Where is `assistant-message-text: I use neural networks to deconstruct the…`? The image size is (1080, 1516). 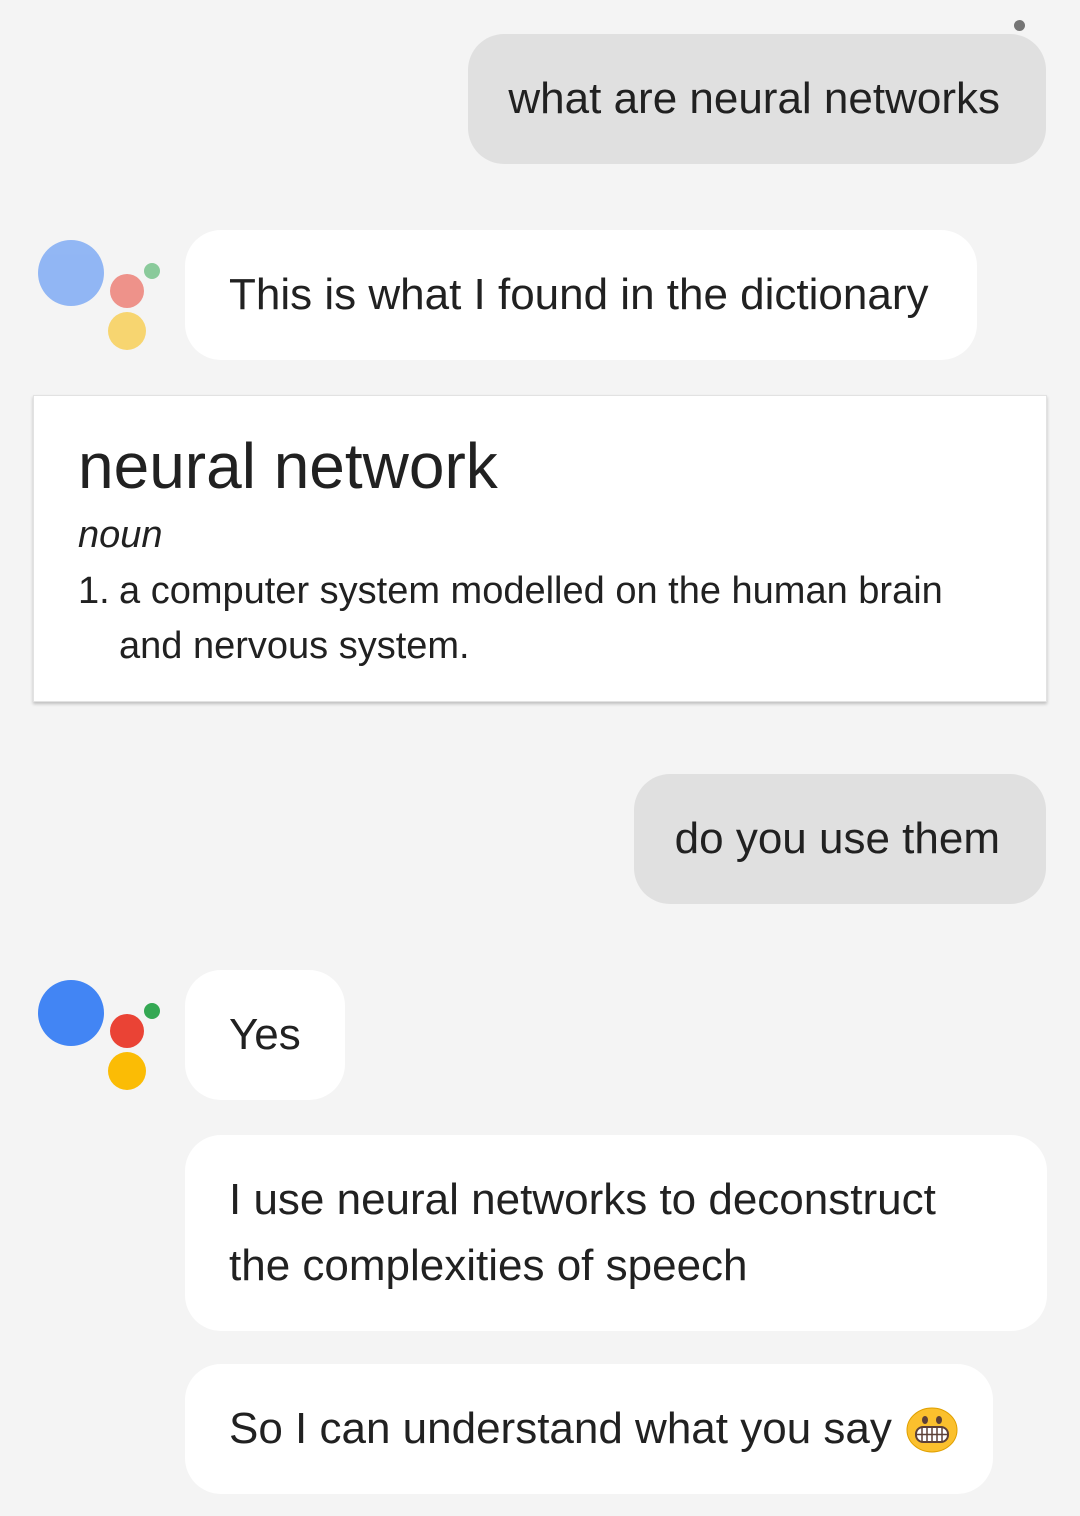
assistant-message-text: I use neural networks to deconstruct the… is located at coordinates (582, 1232).